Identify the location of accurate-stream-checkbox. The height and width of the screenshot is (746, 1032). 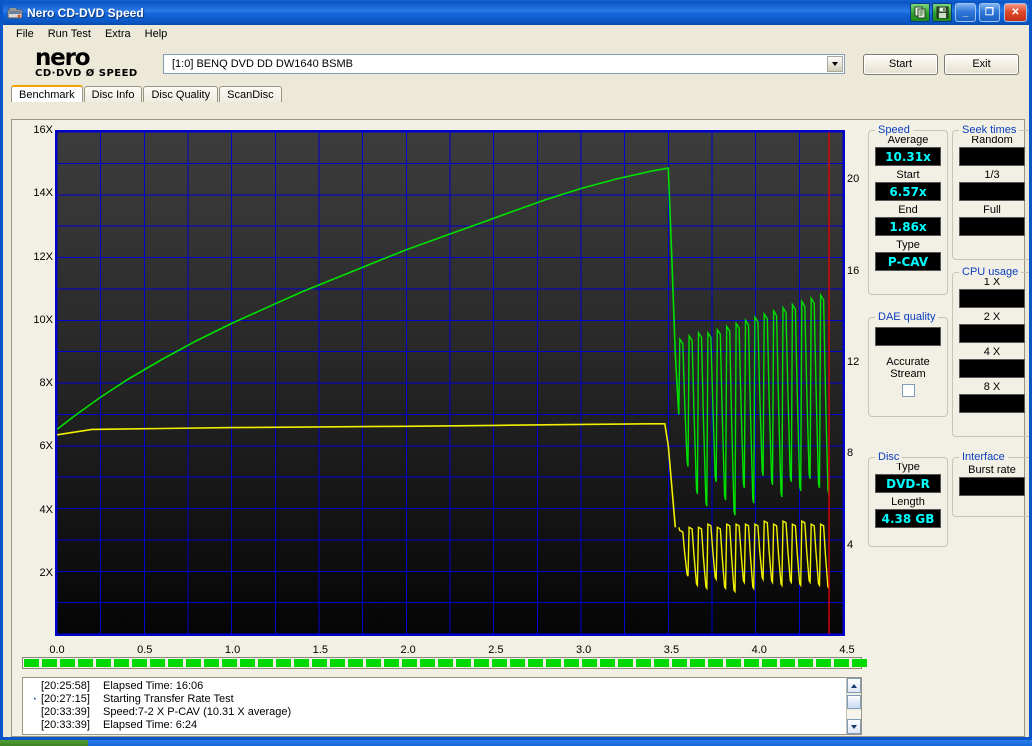
(908, 390).